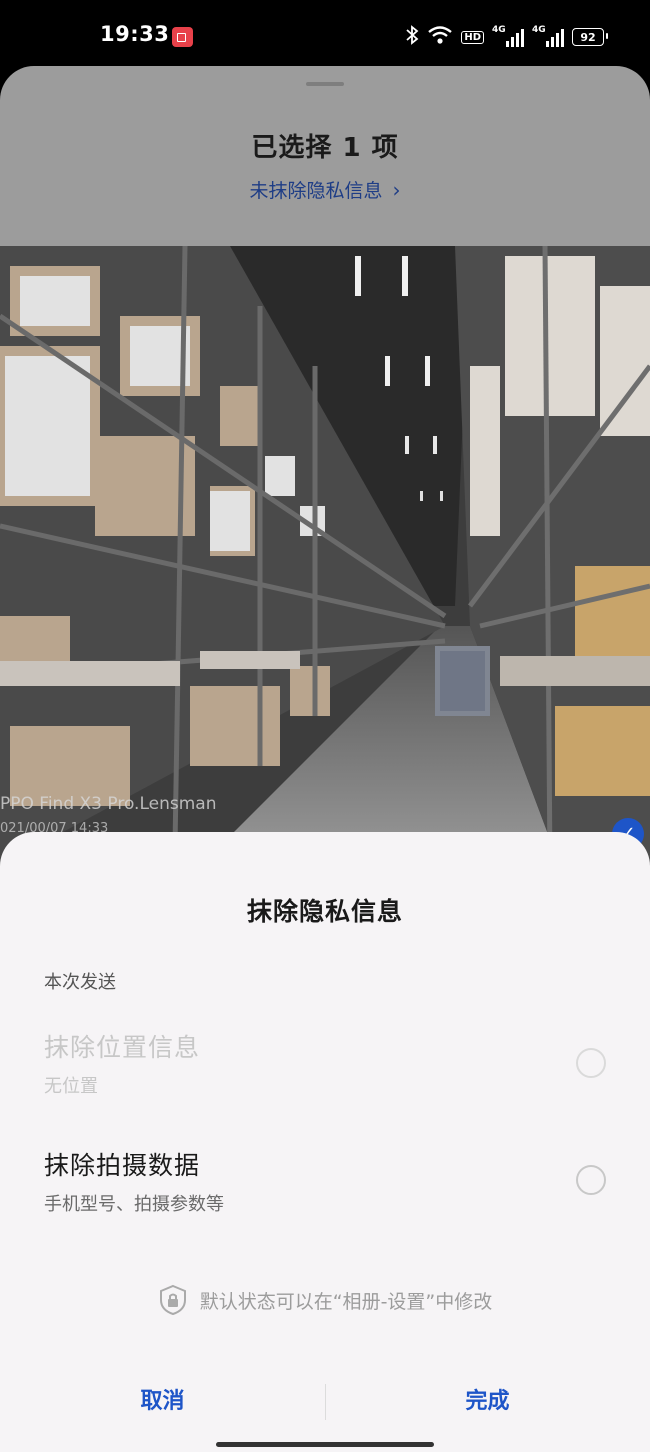 This screenshot has width=650, height=1452. I want to click on chevron-right-icon: ›, so click(396, 190).